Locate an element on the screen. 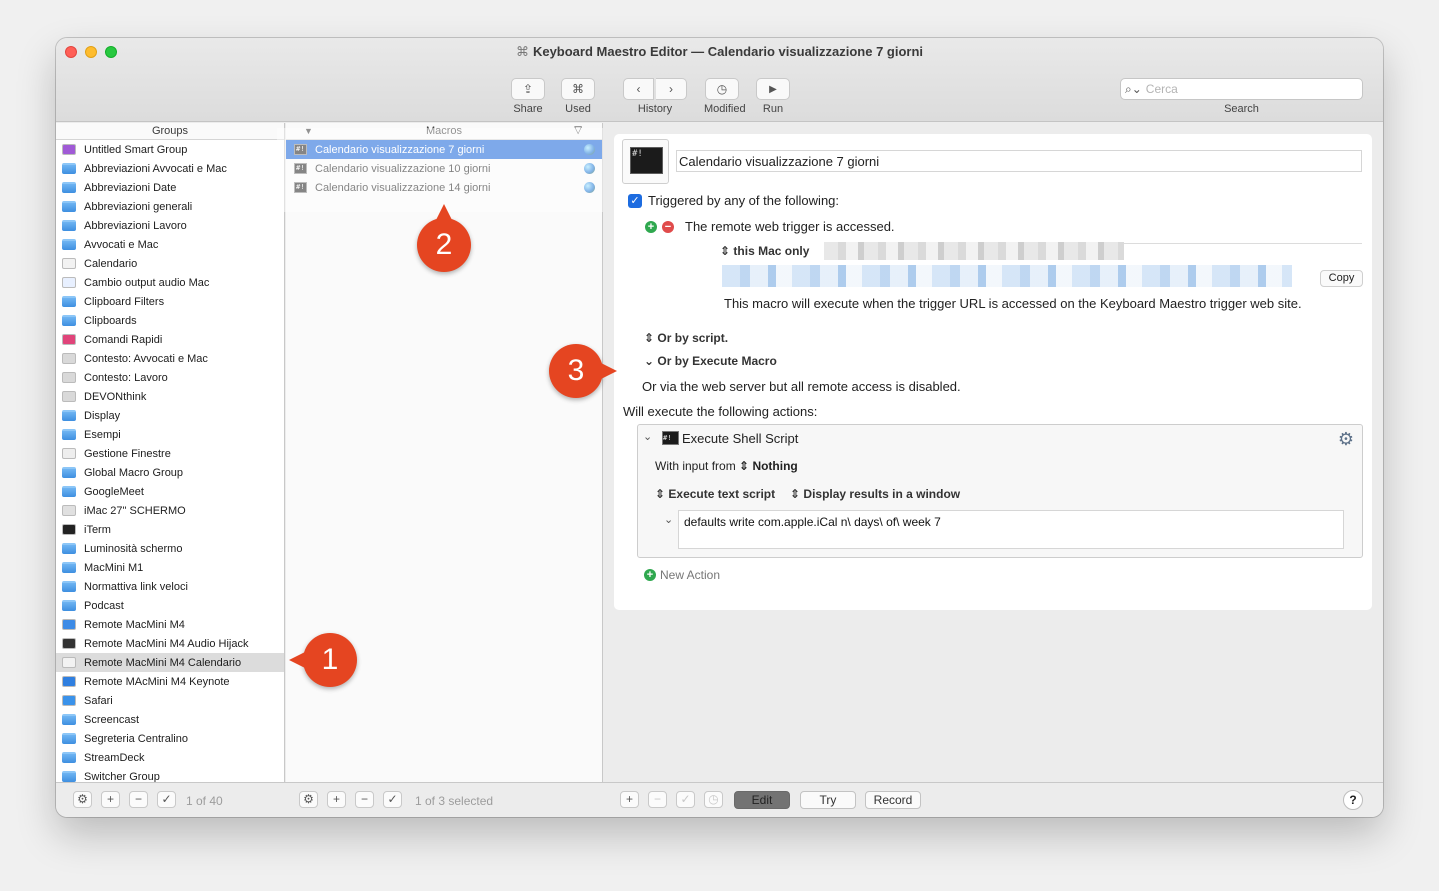 This screenshot has width=1439, height=891. run-toolbar-item: ▶ Run is located at coordinates (773, 96).